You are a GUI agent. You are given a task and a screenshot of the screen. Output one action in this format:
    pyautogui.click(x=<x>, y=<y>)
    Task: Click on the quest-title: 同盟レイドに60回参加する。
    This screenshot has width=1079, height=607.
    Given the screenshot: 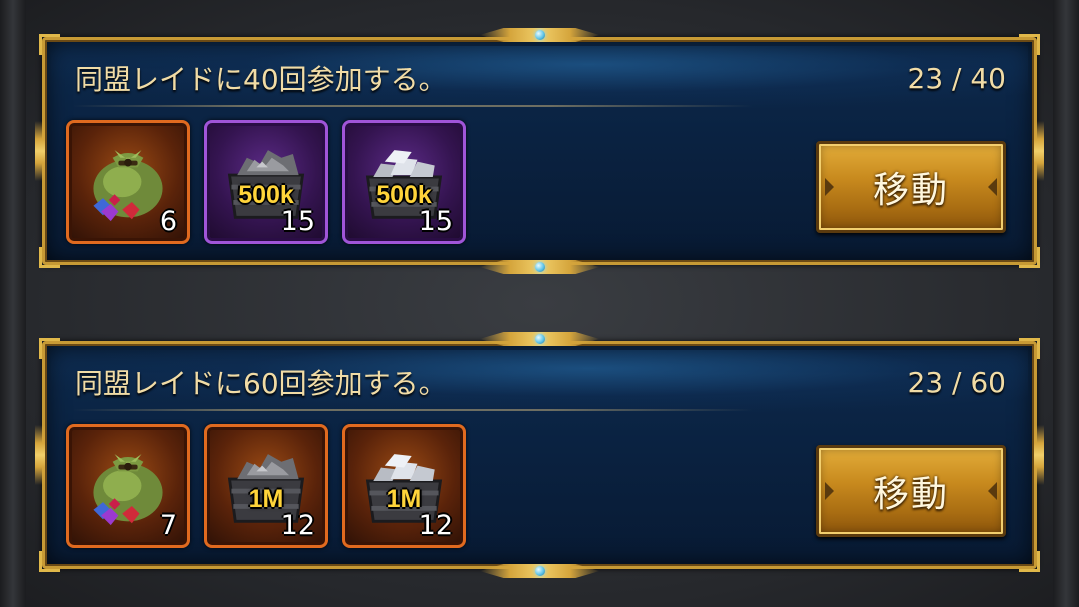 What is the action you would take?
    pyautogui.click(x=261, y=383)
    